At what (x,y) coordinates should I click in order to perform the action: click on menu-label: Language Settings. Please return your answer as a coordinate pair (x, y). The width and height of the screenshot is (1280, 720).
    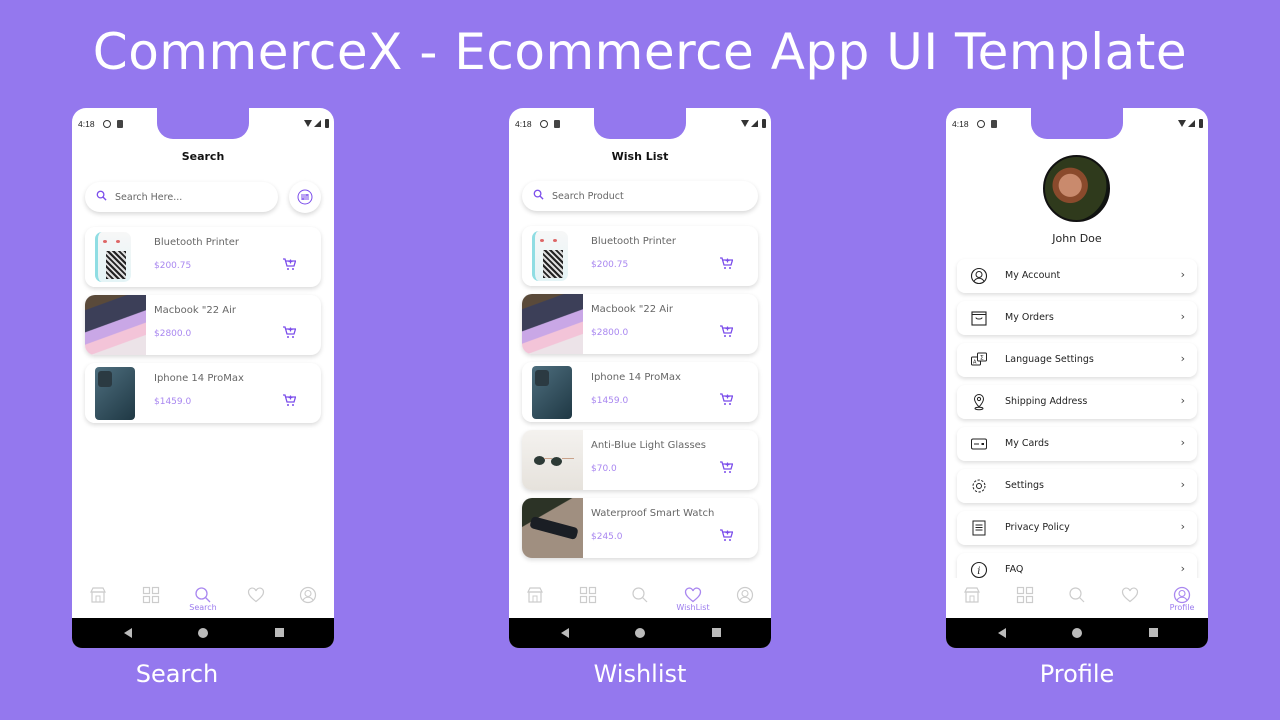
    Looking at the image, I should click on (1049, 359).